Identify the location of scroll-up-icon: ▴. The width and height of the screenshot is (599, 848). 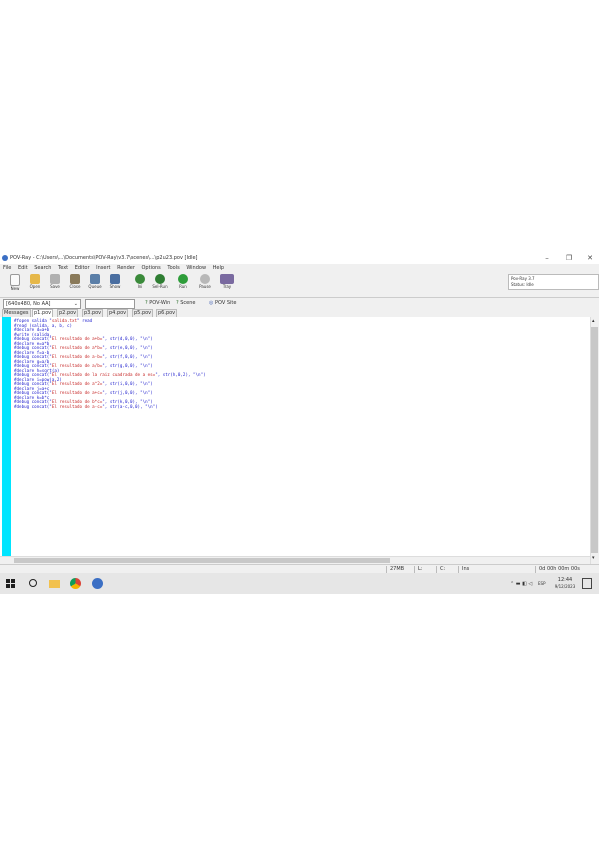
(593, 321).